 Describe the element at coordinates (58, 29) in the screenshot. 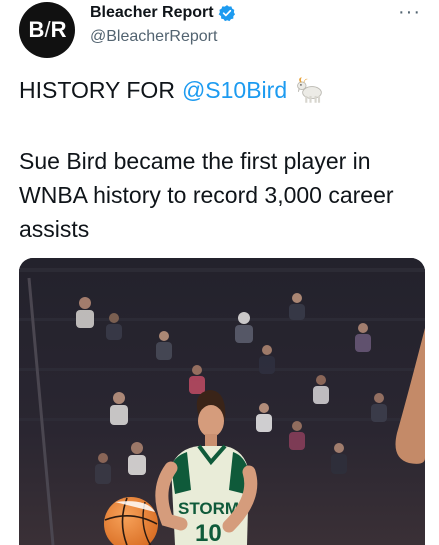

I see `avatar-letter-r: R` at that location.